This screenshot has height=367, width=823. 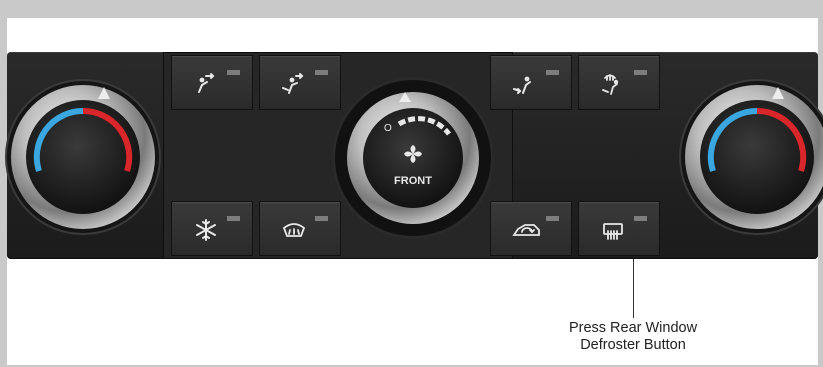 What do you see at coordinates (293, 83) in the screenshot?
I see `bi-level-icon` at bounding box center [293, 83].